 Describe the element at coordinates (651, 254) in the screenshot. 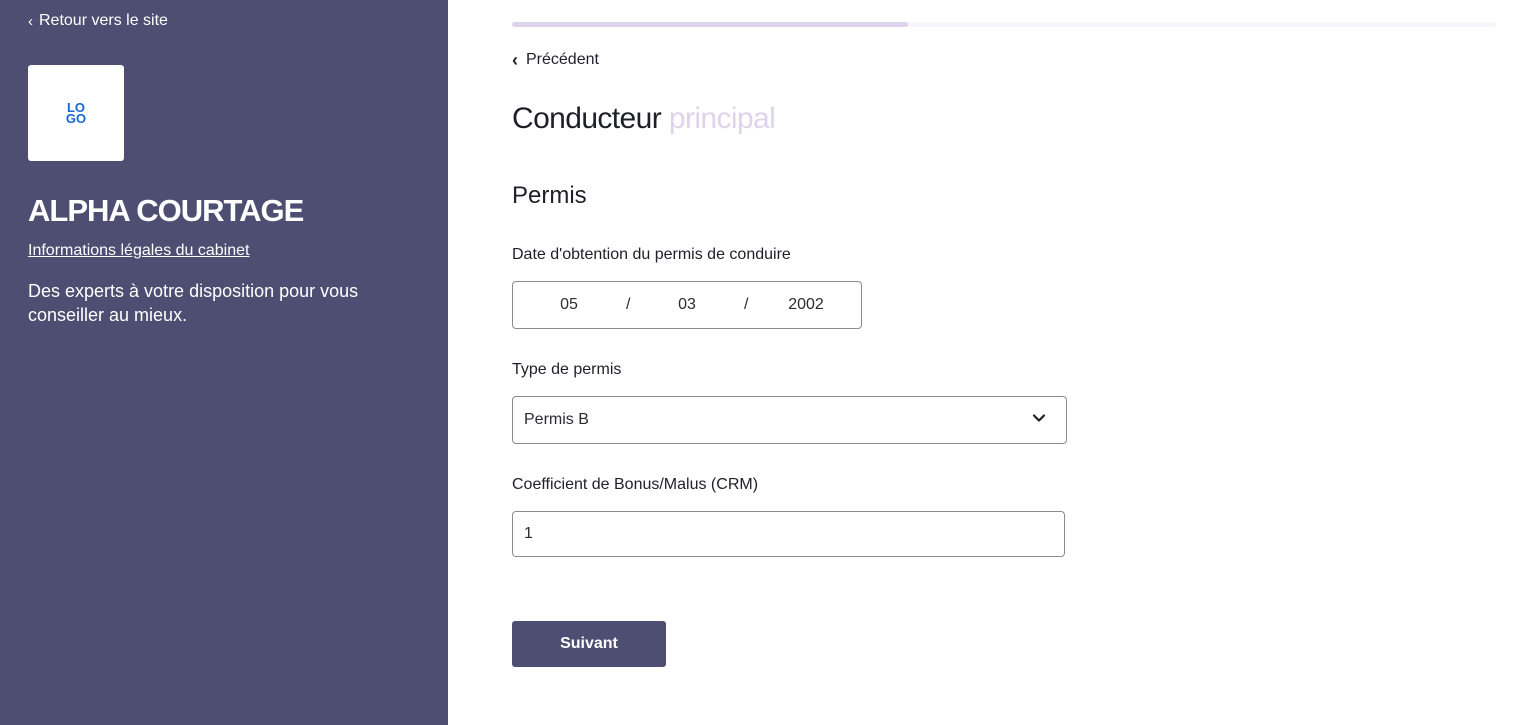

I see `license-date-label: Date d'obtention du permis de conduire` at that location.